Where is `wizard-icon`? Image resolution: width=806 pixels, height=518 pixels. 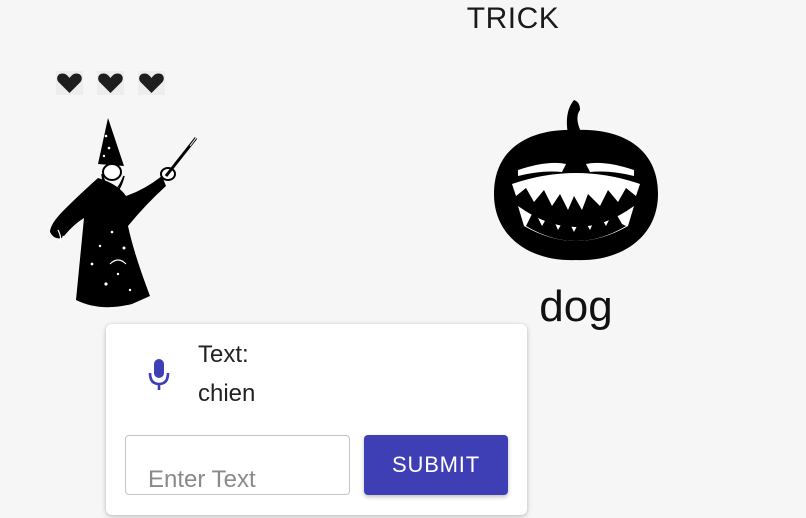
wizard-icon is located at coordinates (121, 214).